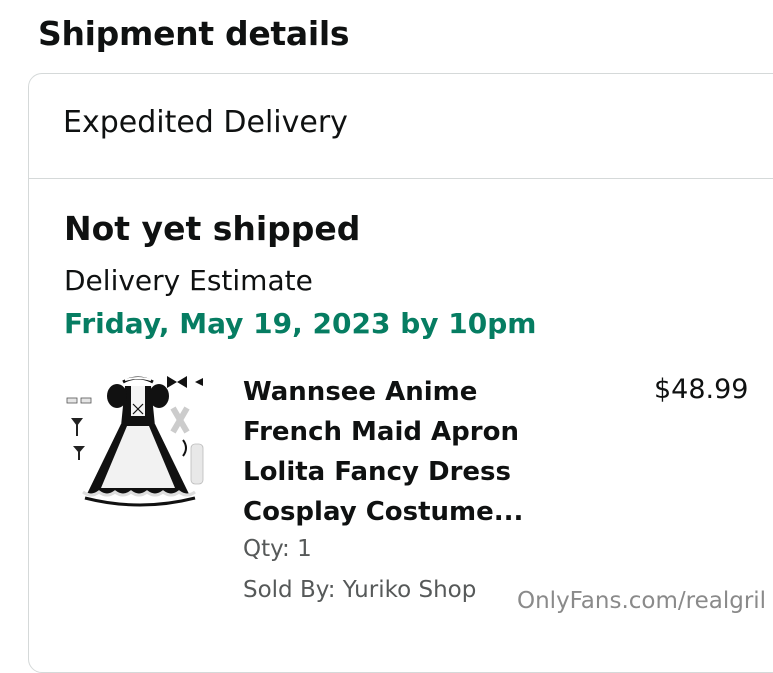 The width and height of the screenshot is (773, 673). I want to click on page-title: Shipment details, so click(194, 33).